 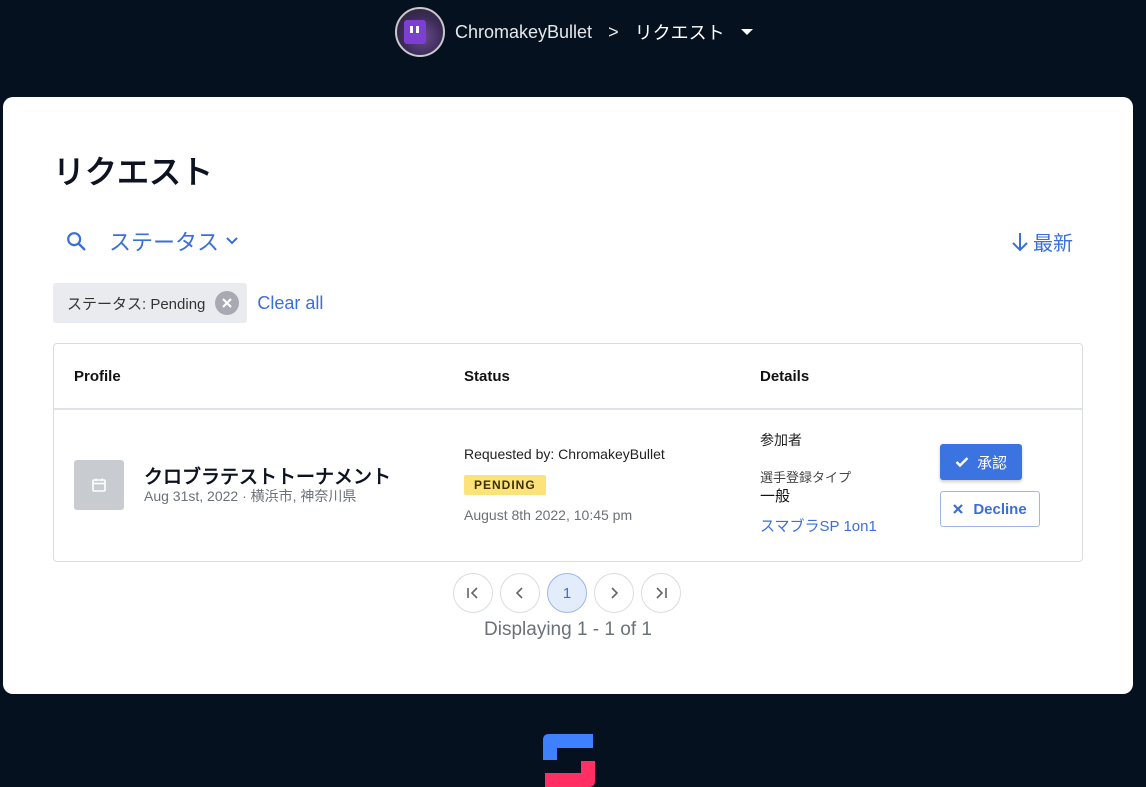 What do you see at coordinates (99, 485) in the screenshot?
I see `calendar-icon` at bounding box center [99, 485].